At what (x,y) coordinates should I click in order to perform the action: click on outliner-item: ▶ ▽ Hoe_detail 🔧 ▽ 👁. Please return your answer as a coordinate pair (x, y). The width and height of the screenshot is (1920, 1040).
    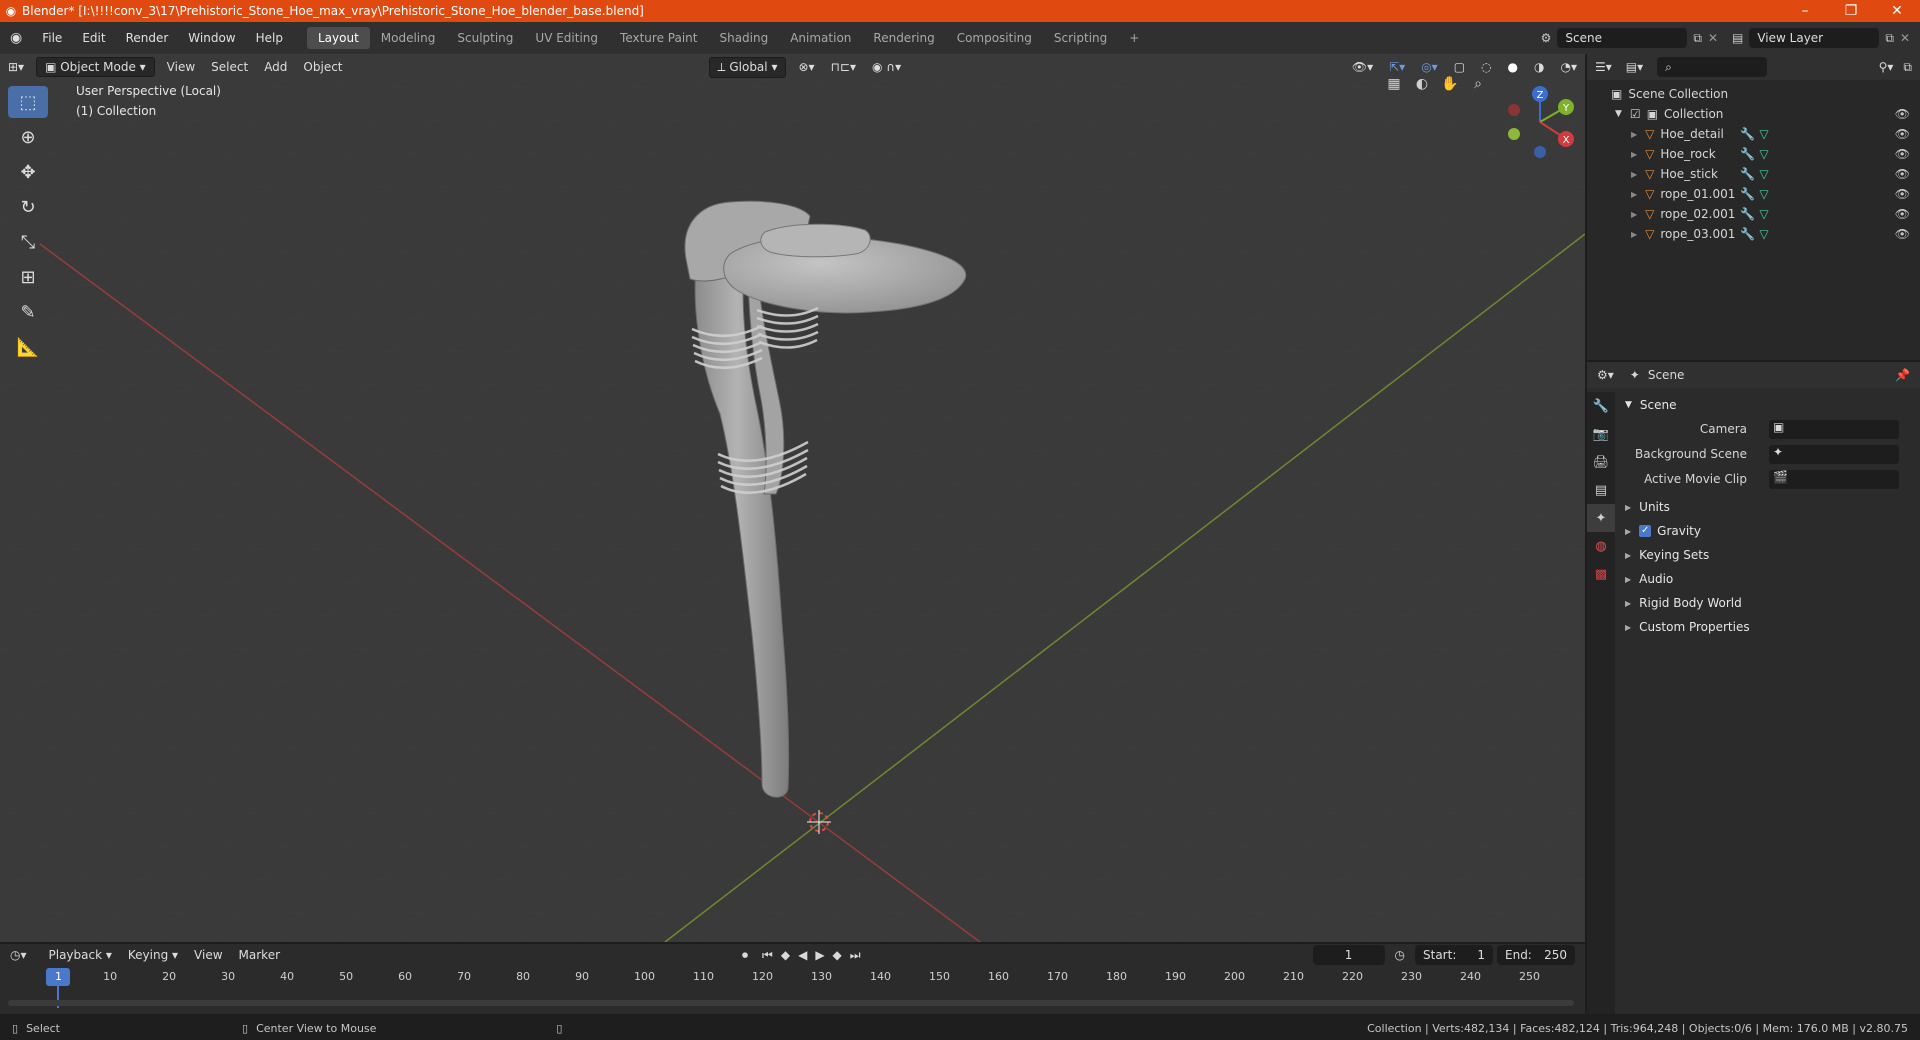
    Looking at the image, I should click on (1753, 134).